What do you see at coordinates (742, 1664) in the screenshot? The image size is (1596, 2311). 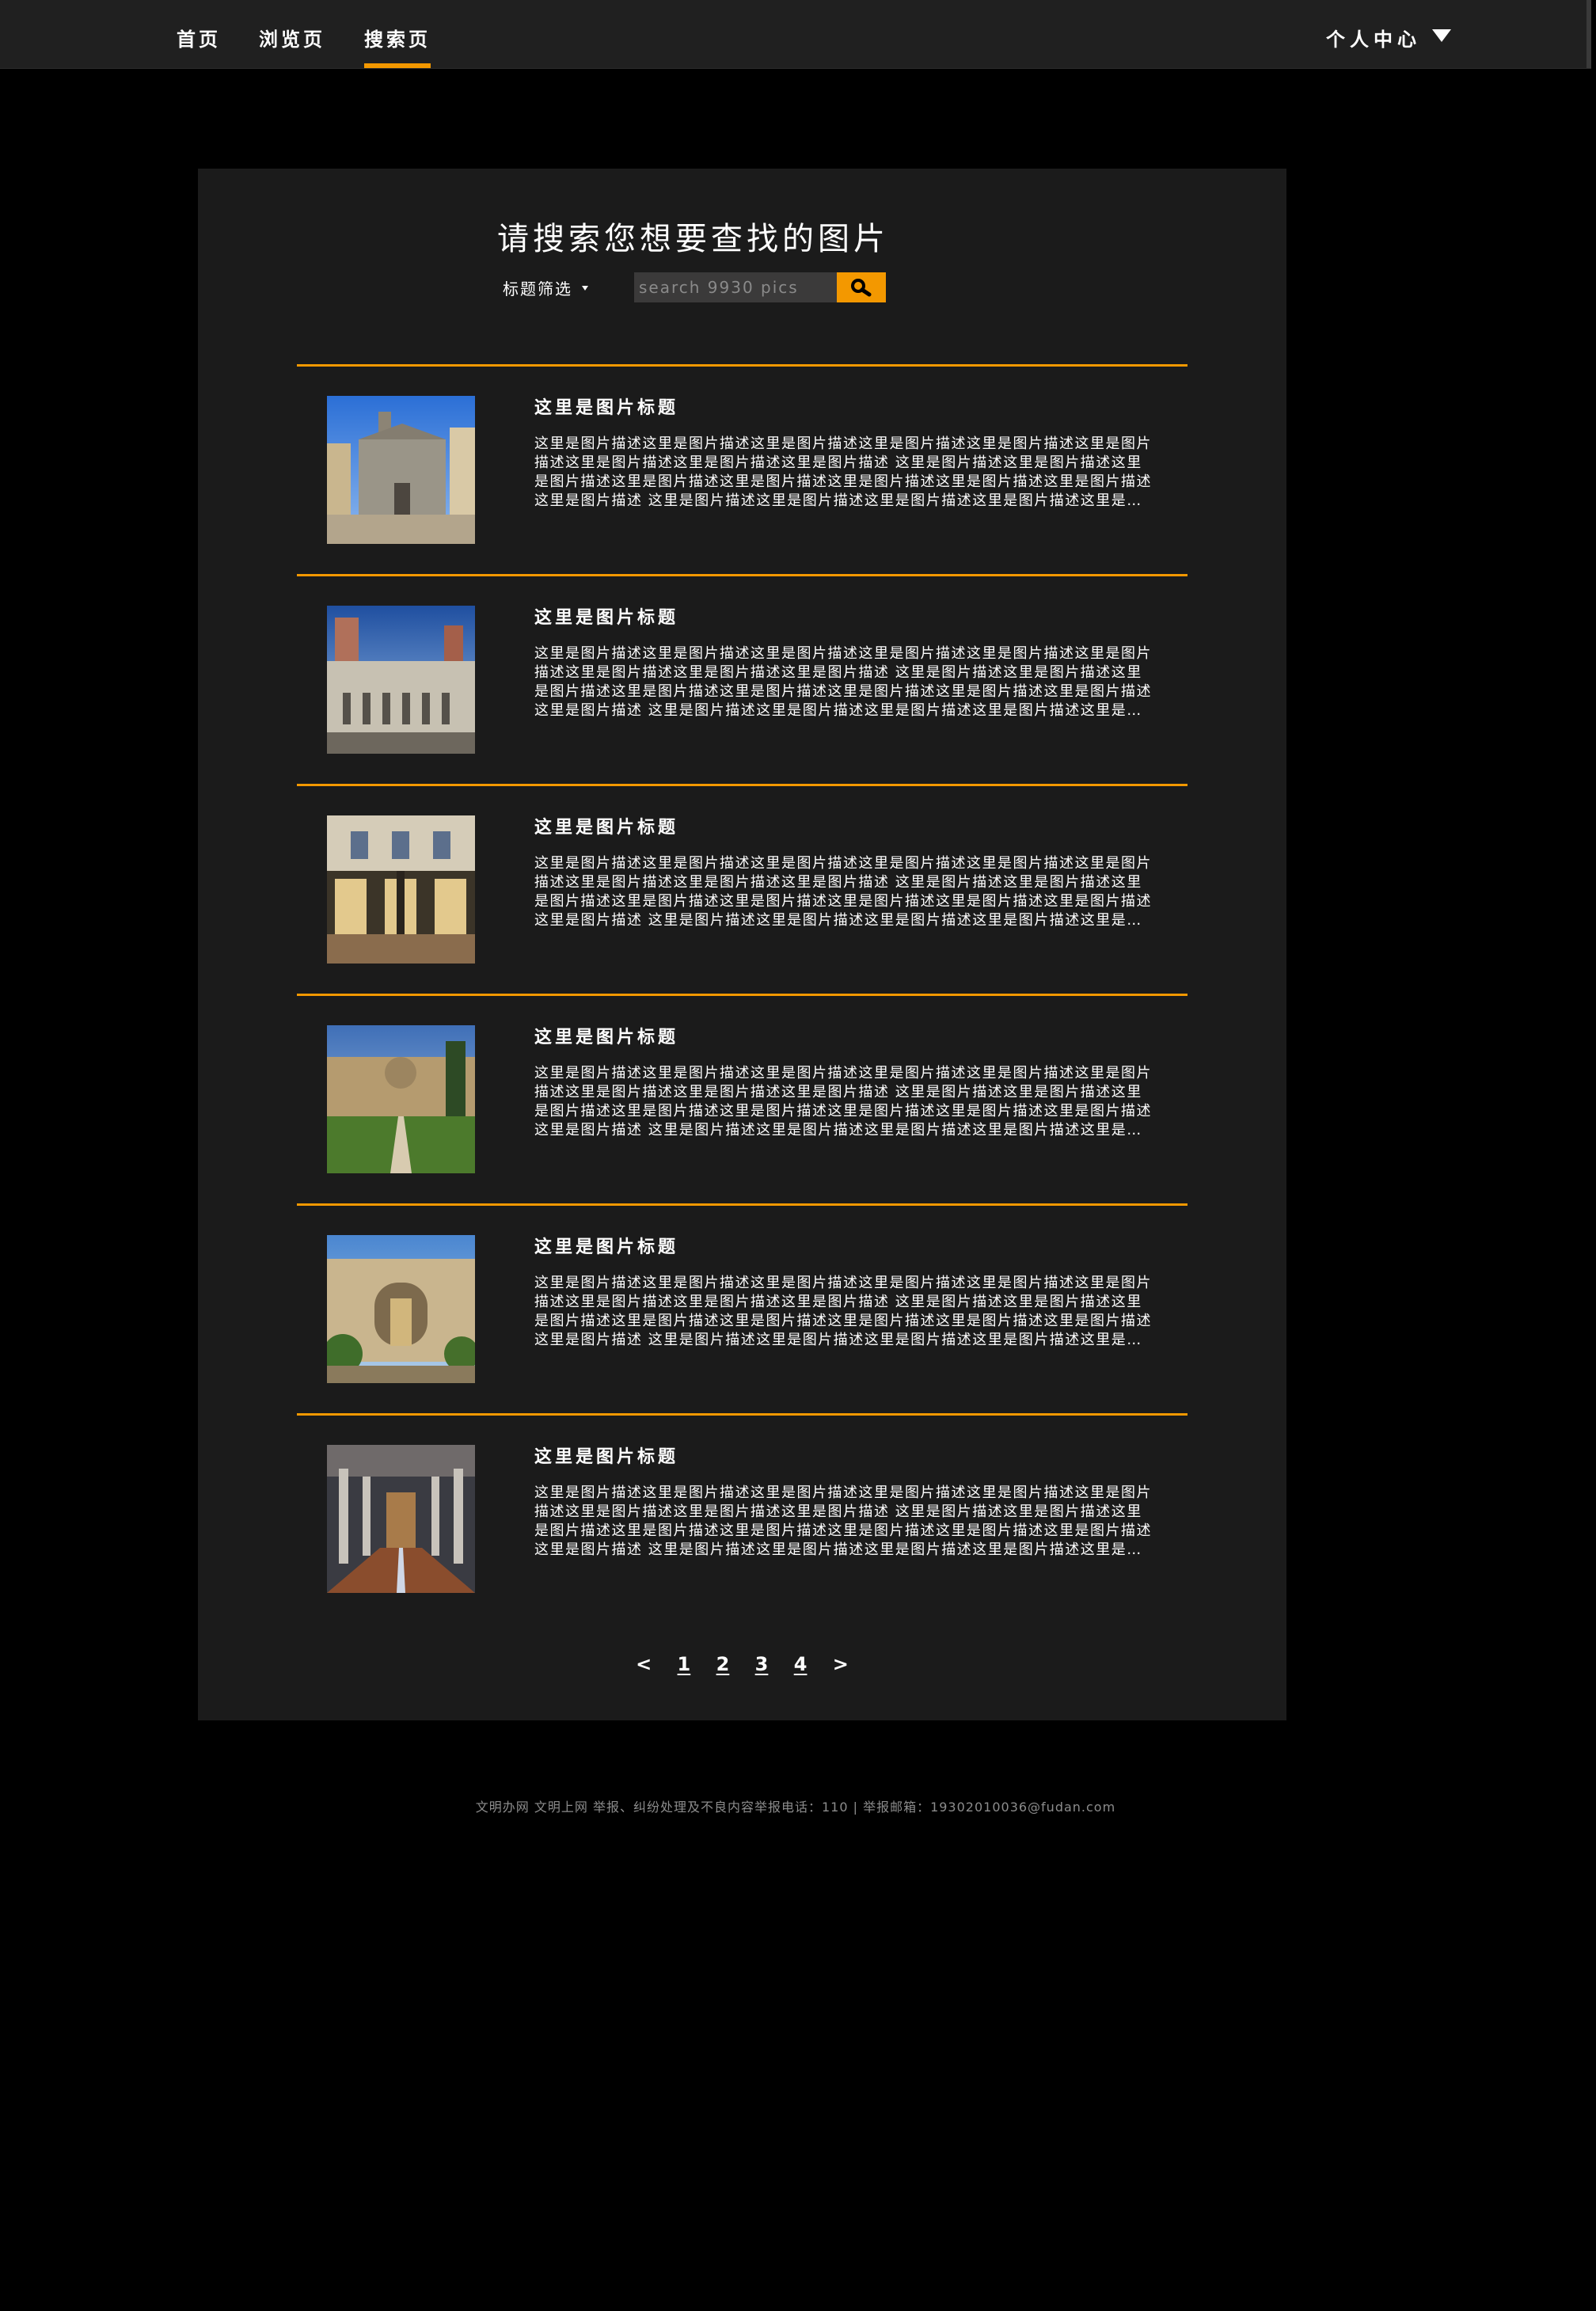 I see `pagination: < 1 2 3 4 >` at bounding box center [742, 1664].